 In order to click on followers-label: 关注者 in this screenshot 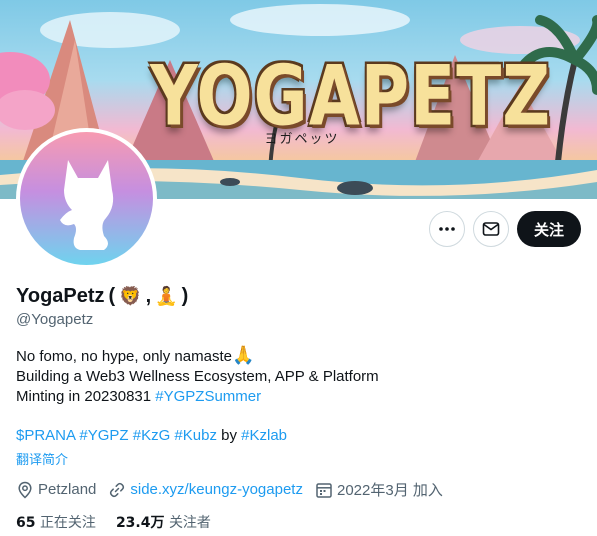, I will do `click(189, 523)`.